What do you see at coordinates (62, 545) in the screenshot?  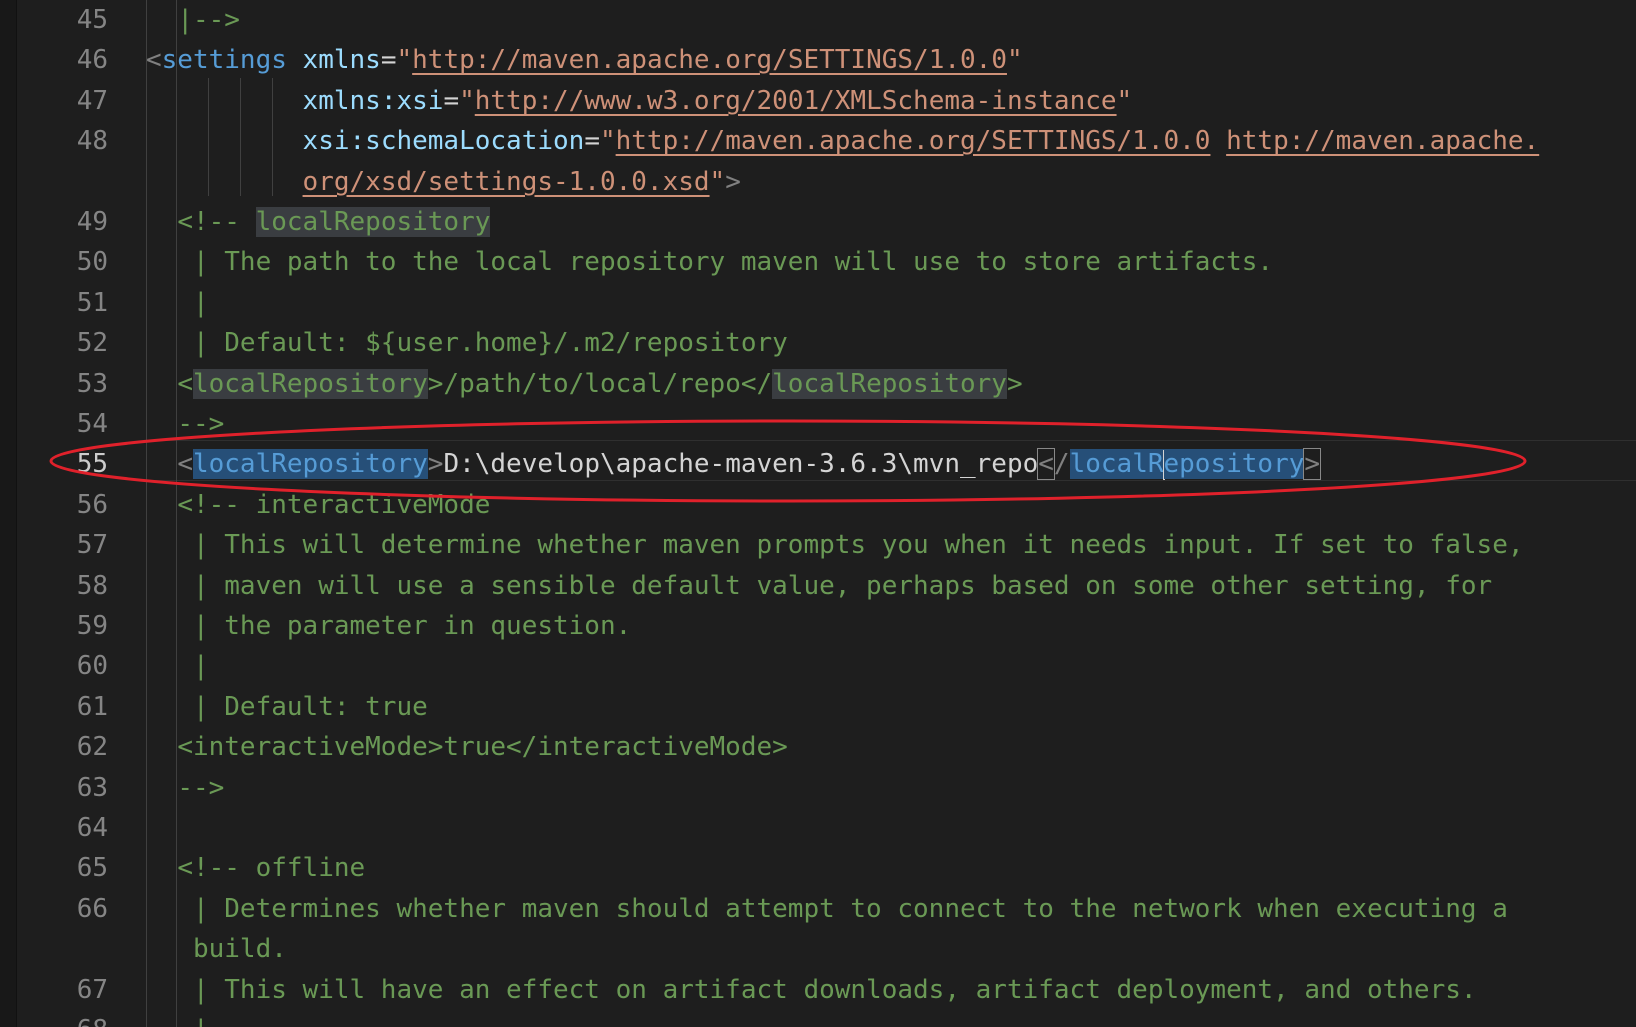 I see `line-number: 57` at bounding box center [62, 545].